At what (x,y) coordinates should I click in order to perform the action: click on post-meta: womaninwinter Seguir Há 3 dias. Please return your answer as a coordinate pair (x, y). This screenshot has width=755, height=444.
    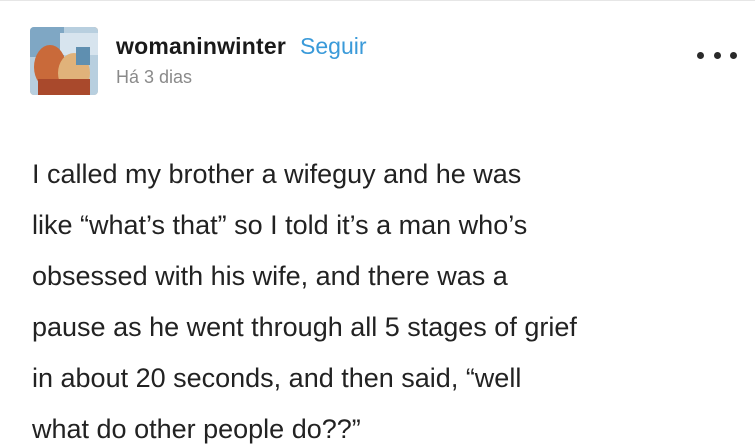
    Looking at the image, I should click on (241, 60).